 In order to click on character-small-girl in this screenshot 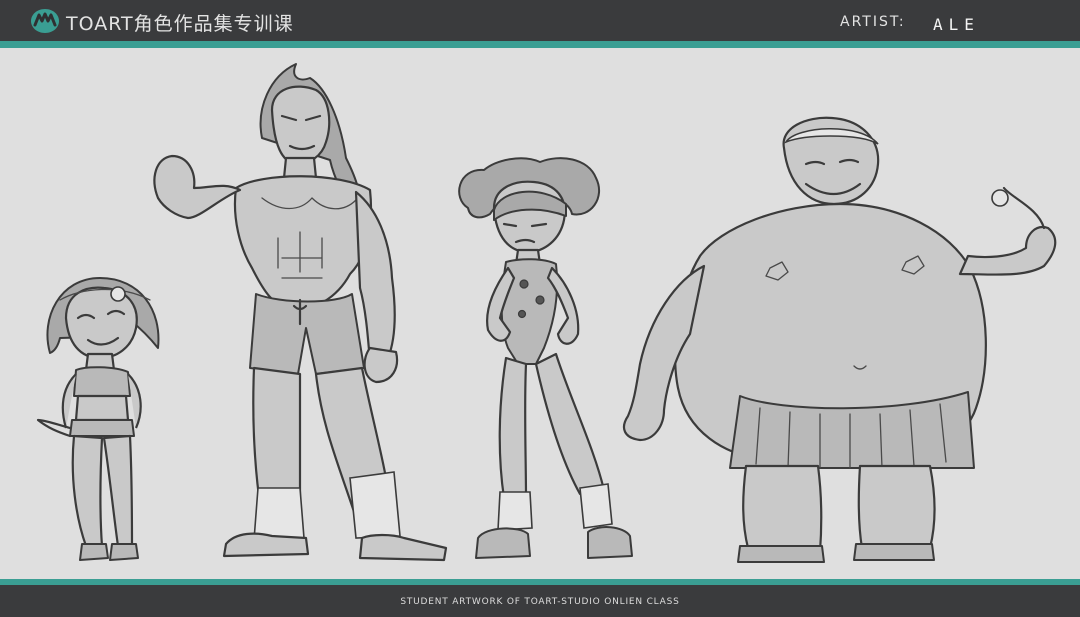, I will do `click(98, 419)`.